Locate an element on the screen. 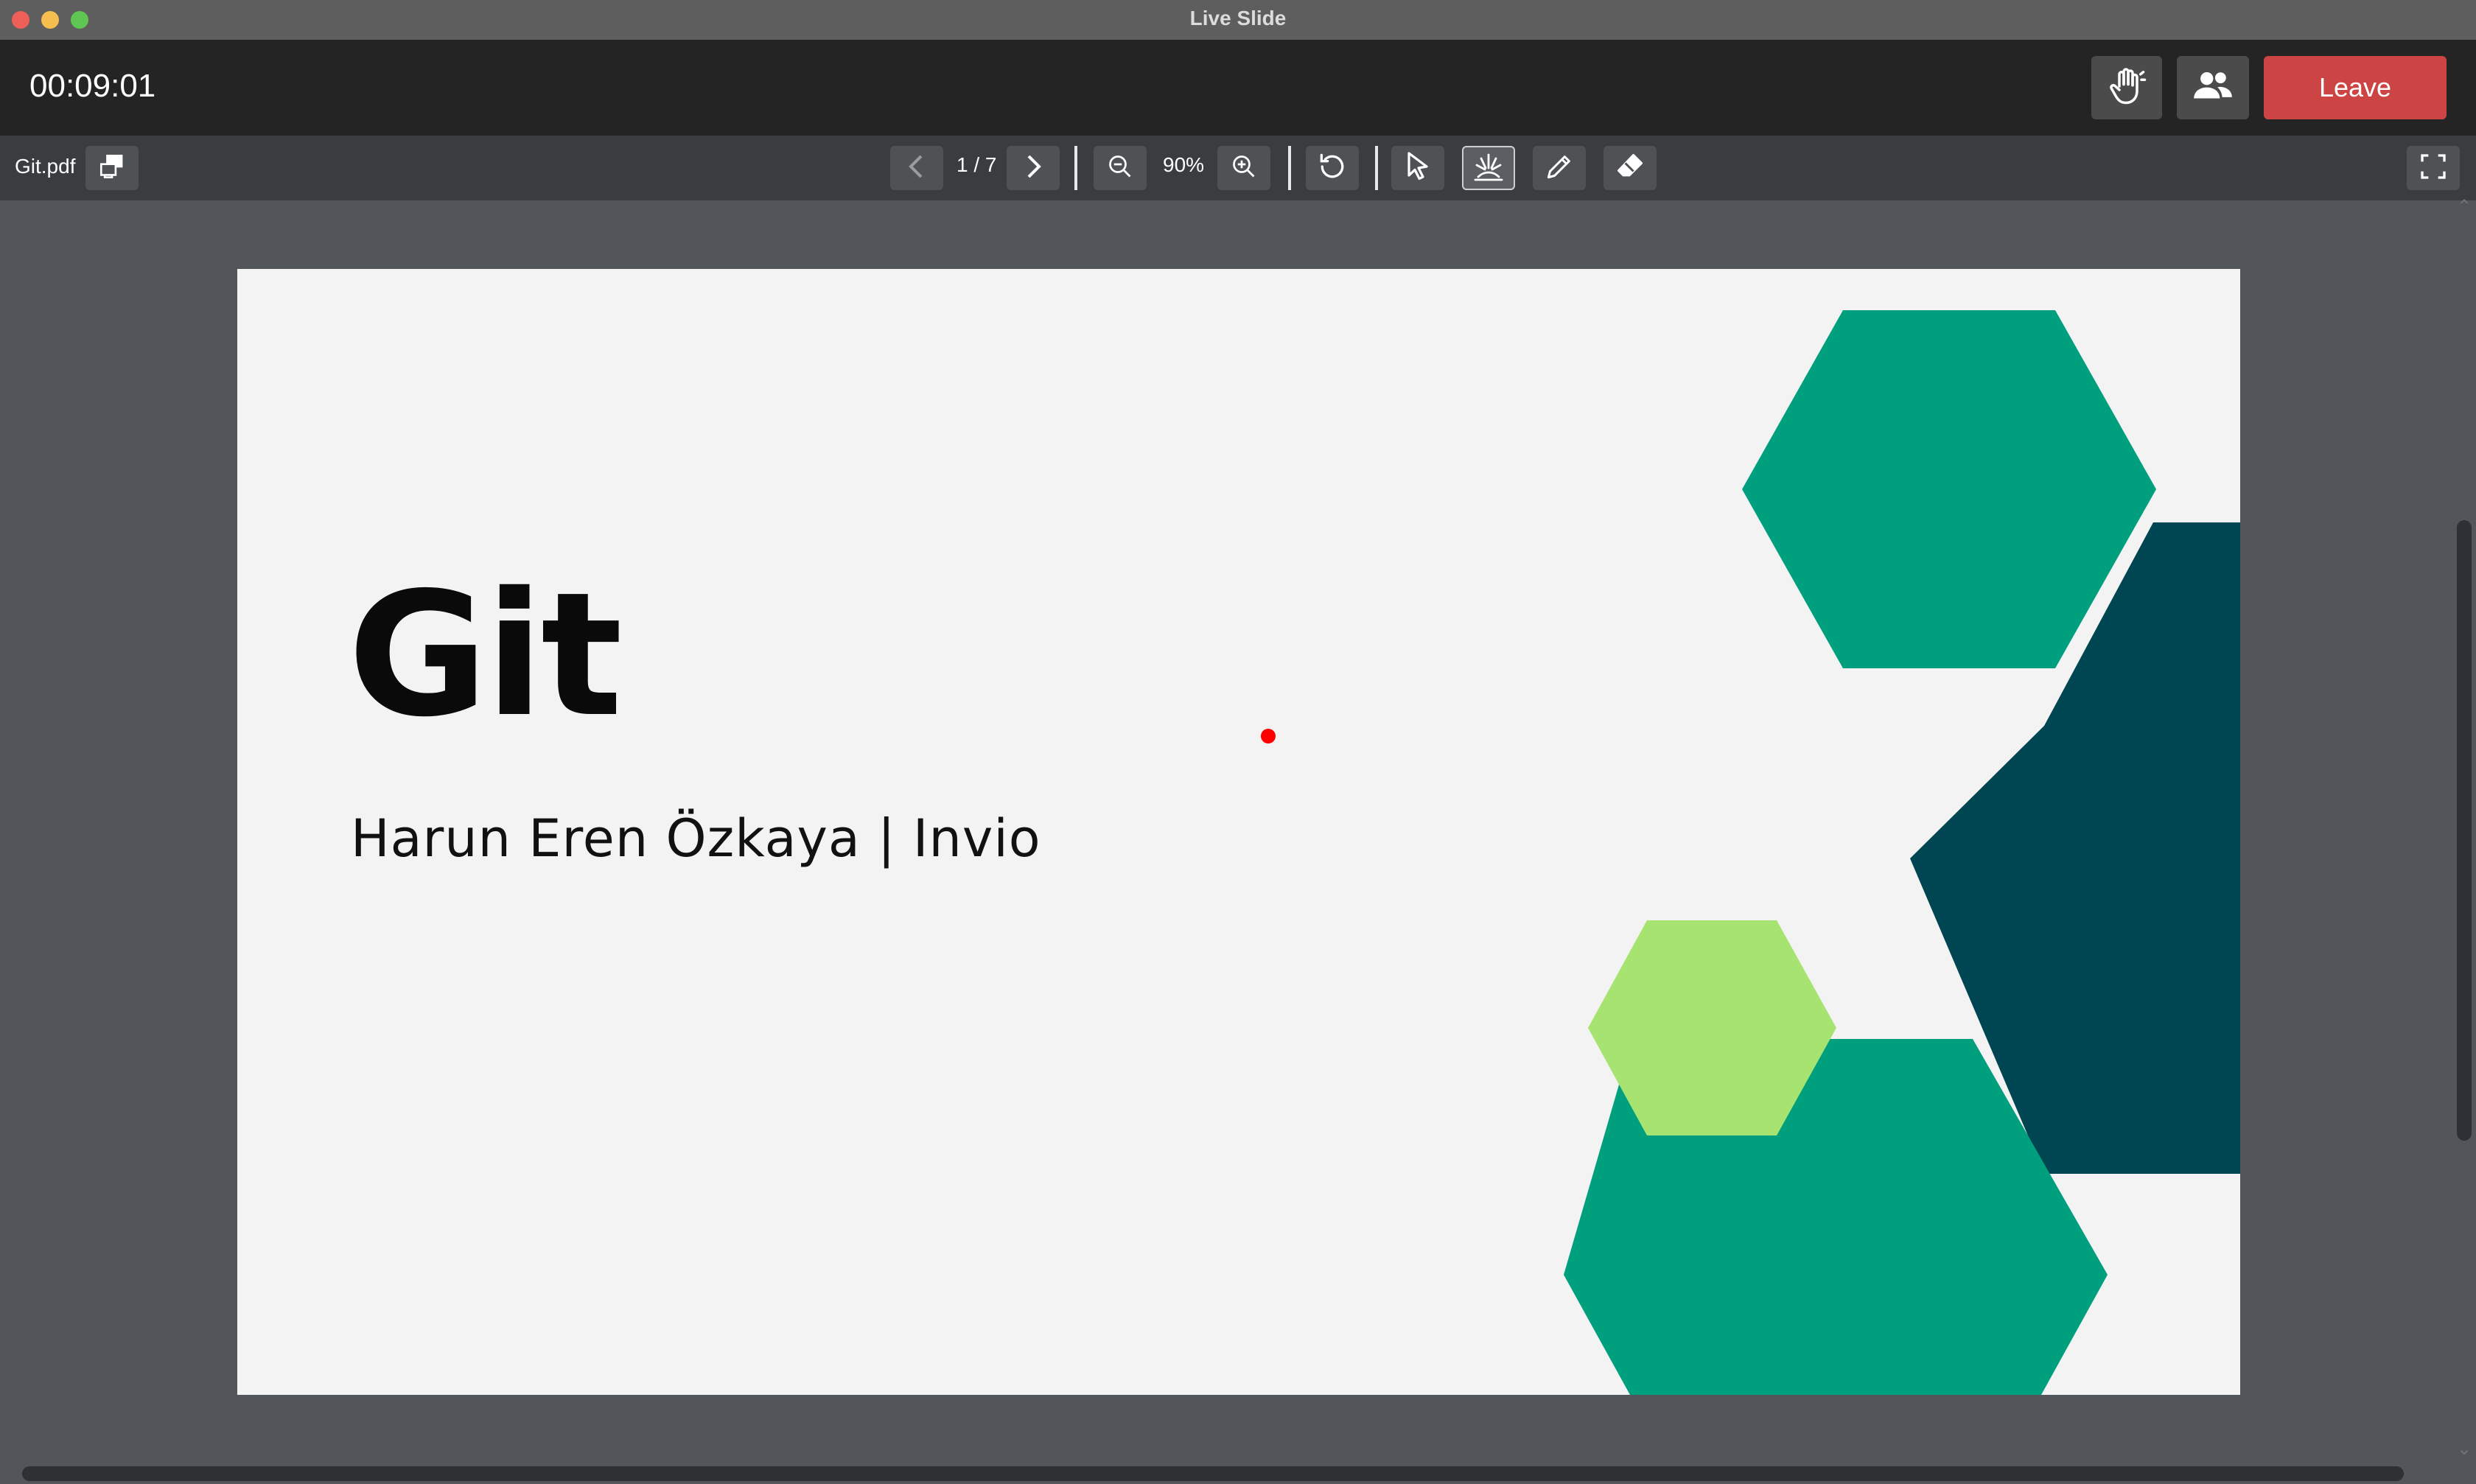 The width and height of the screenshot is (2476, 1484). fullscreen-icon is located at coordinates (2433, 168).